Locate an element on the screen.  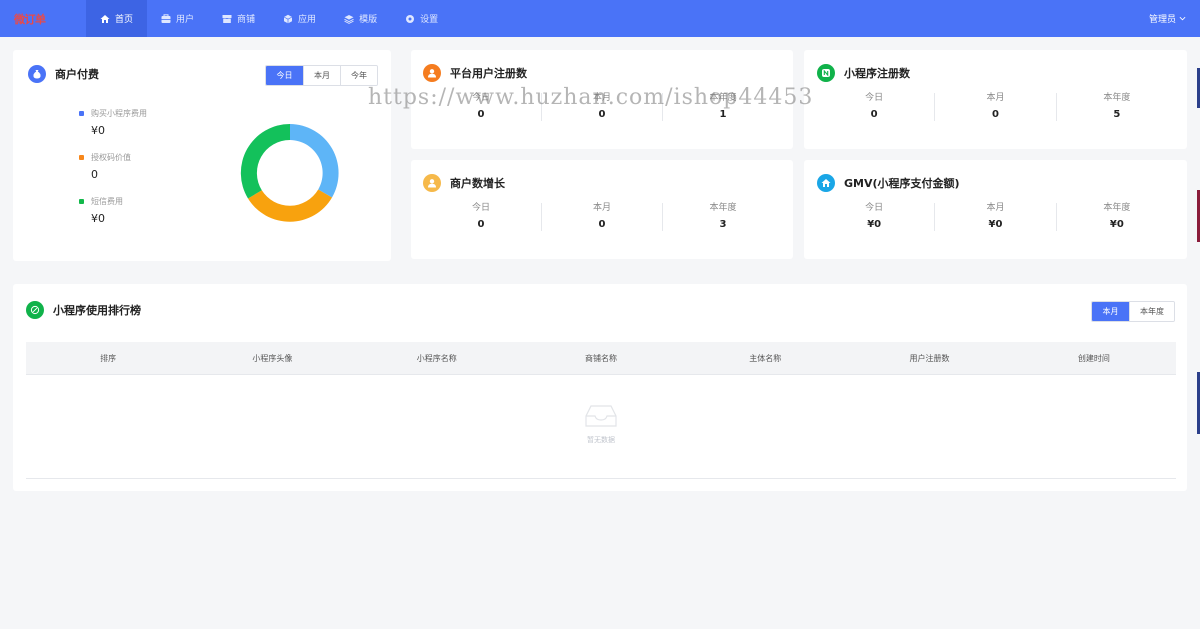
logo: 微订单 is located at coordinates (43, 18).